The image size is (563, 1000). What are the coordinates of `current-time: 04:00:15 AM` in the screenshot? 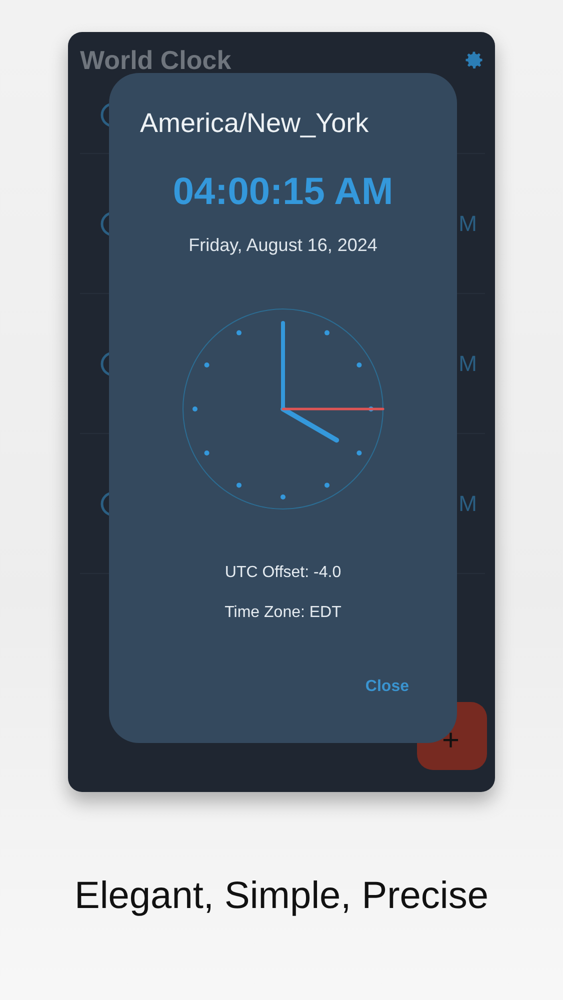 It's located at (283, 192).